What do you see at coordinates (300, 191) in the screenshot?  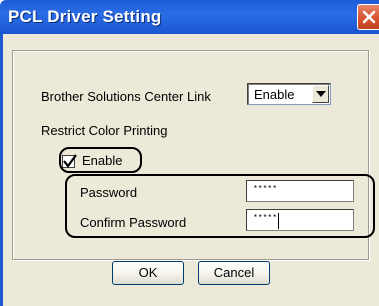 I see `password-field: *****` at bounding box center [300, 191].